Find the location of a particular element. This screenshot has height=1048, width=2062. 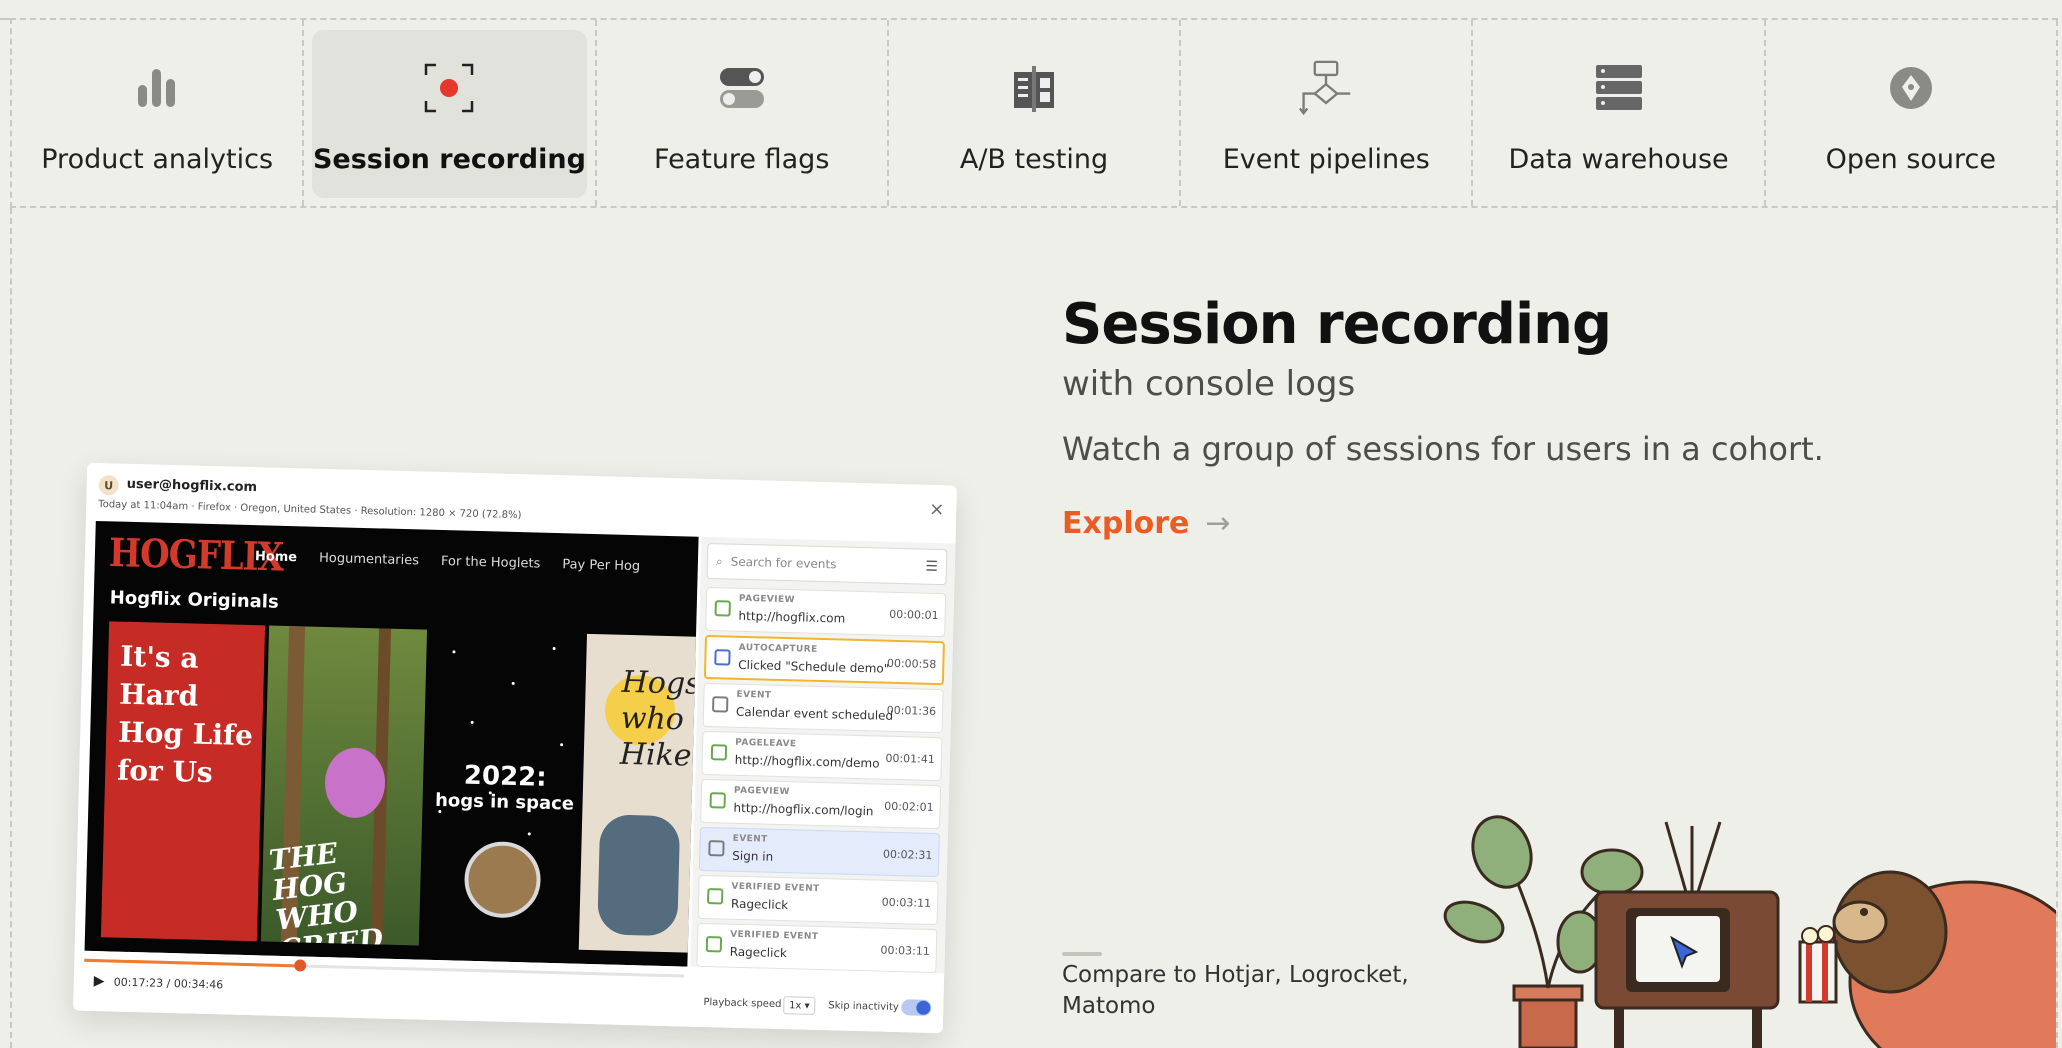

poster-title: It's a Hard Hog Life for Us is located at coordinates (185, 714).